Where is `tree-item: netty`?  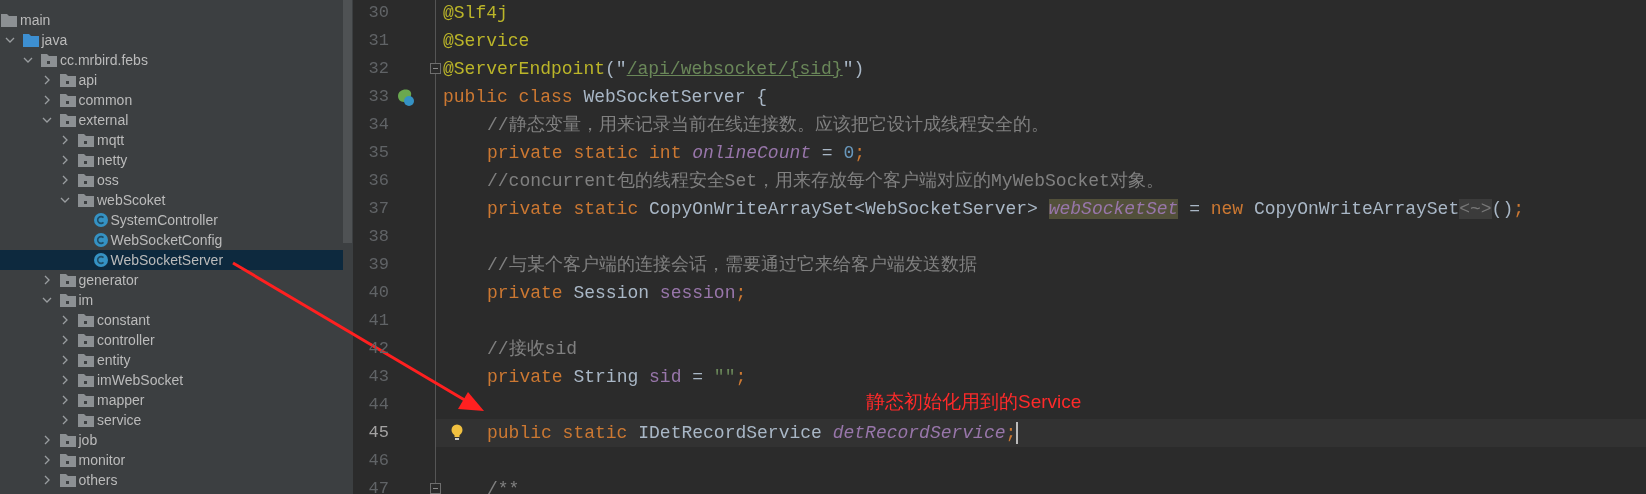 tree-item: netty is located at coordinates (171, 160).